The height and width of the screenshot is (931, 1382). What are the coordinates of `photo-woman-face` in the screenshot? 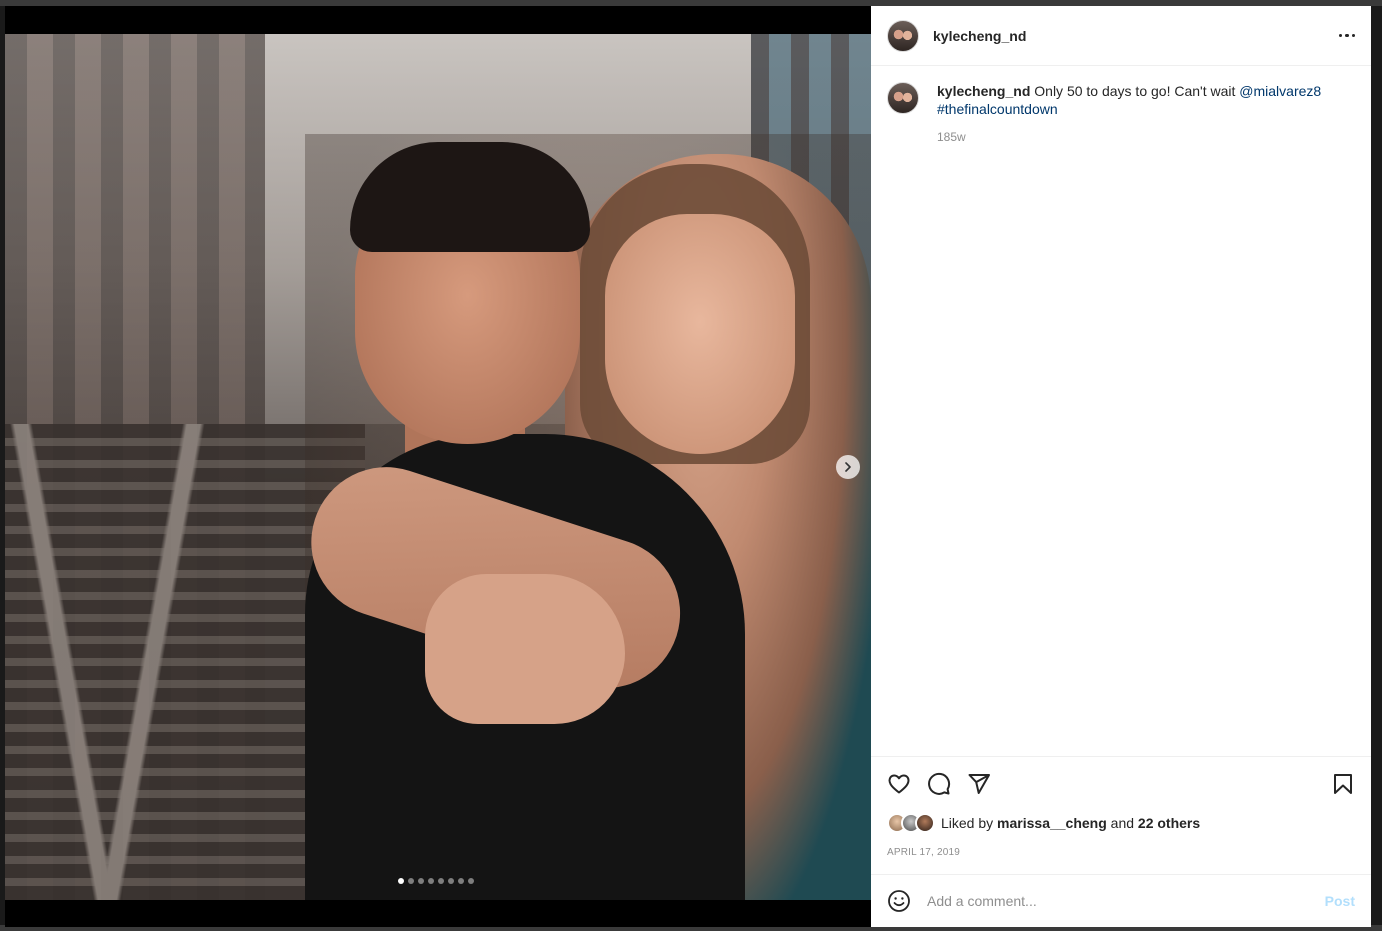 It's located at (700, 334).